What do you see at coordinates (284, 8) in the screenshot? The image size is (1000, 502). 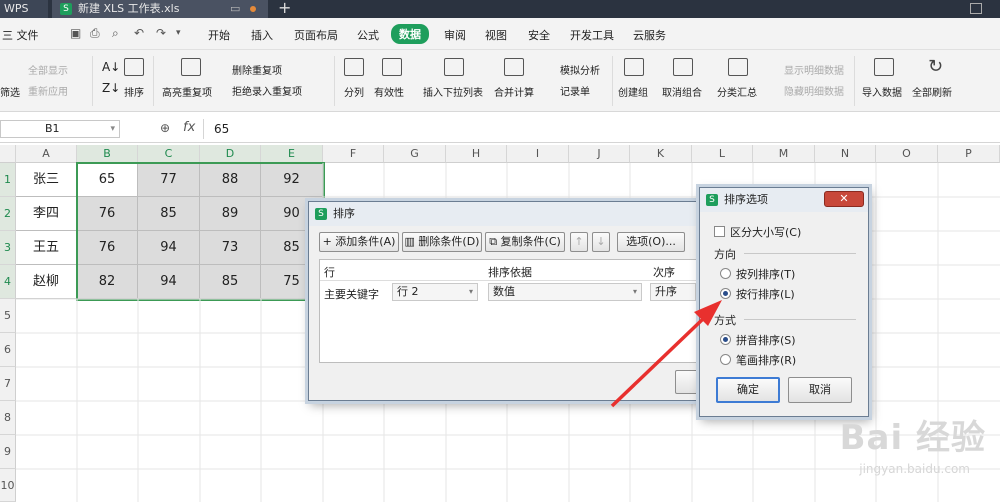 I see `new-tab-plus-icon: +` at bounding box center [284, 8].